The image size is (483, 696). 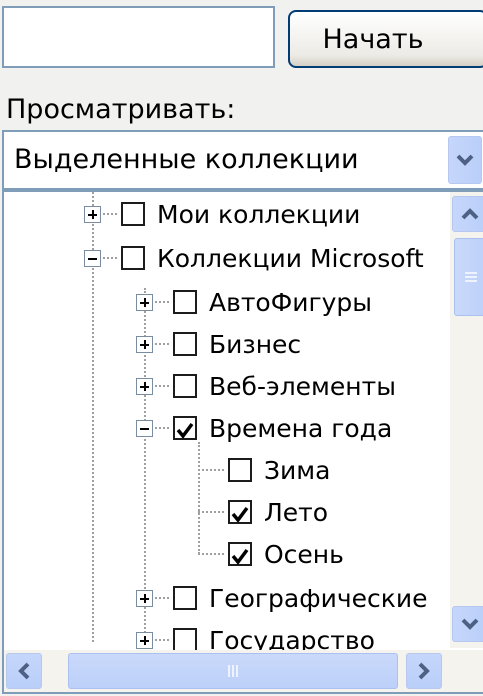 I want to click on horizontal-scrollbar, so click(x=243, y=671).